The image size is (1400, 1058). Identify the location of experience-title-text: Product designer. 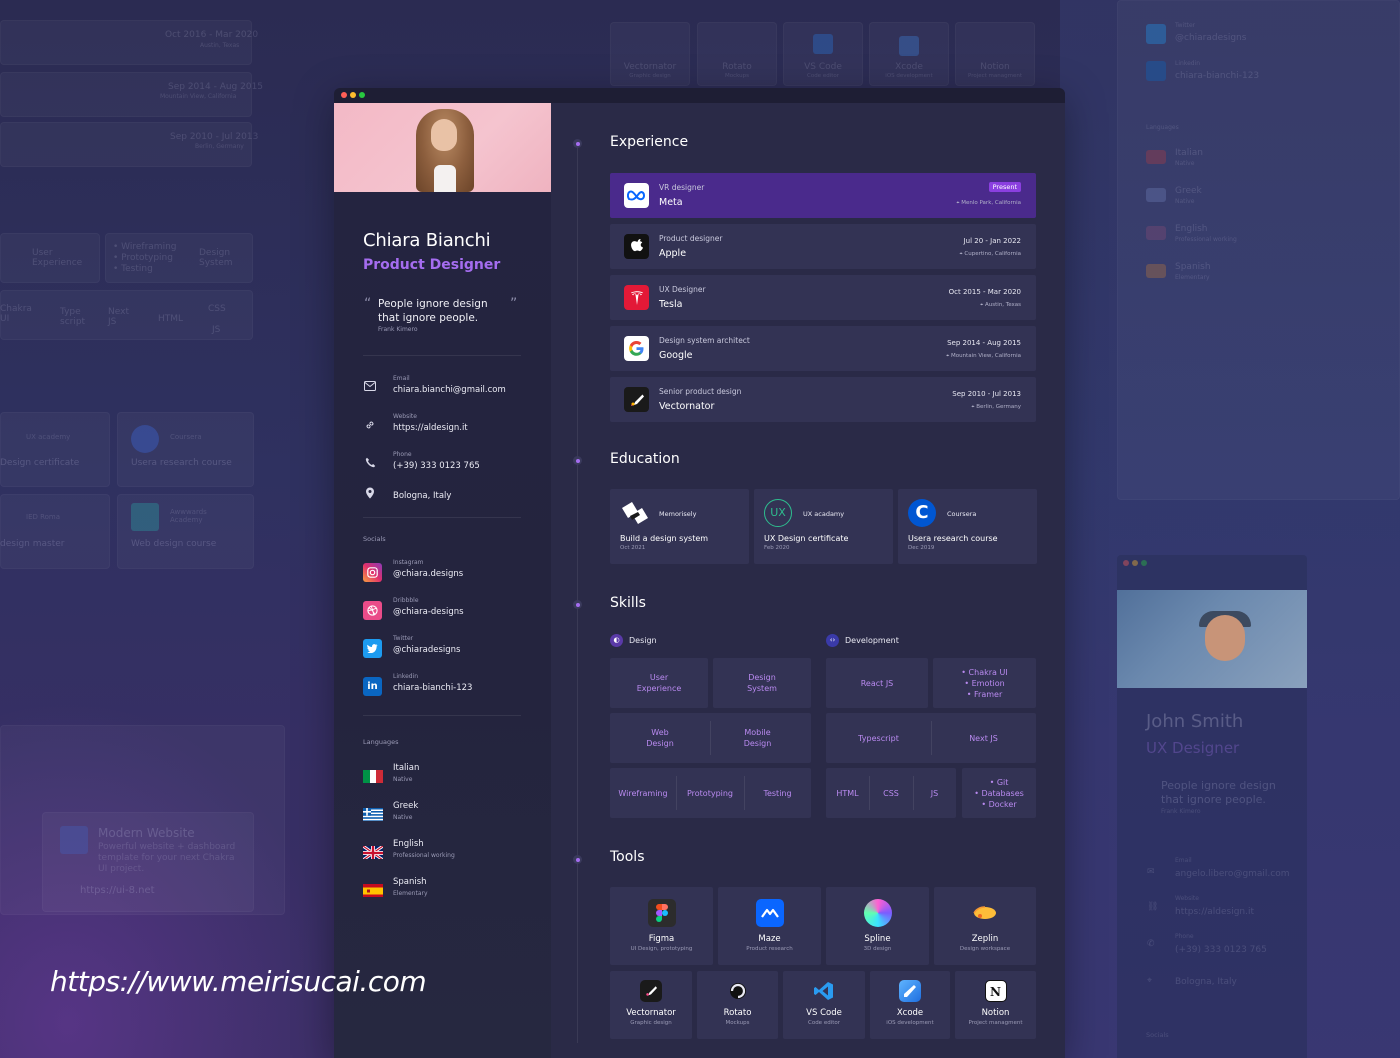
(691, 238).